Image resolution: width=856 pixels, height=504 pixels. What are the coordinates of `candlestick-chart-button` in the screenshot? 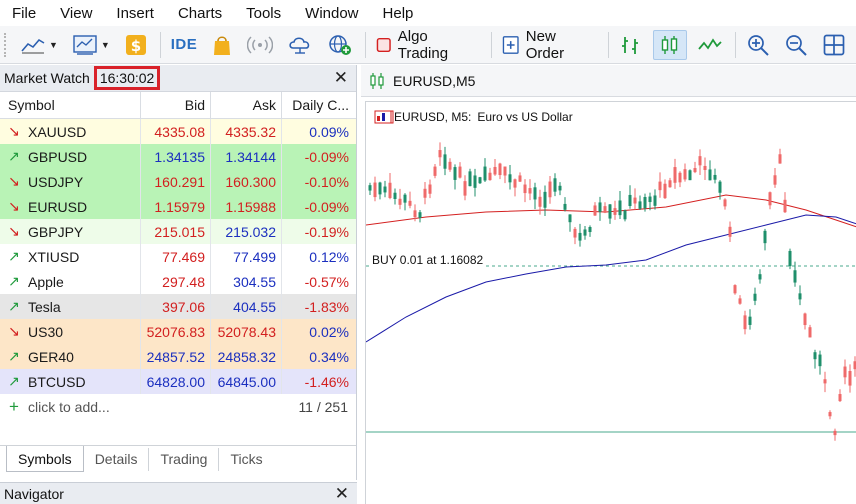 It's located at (670, 44).